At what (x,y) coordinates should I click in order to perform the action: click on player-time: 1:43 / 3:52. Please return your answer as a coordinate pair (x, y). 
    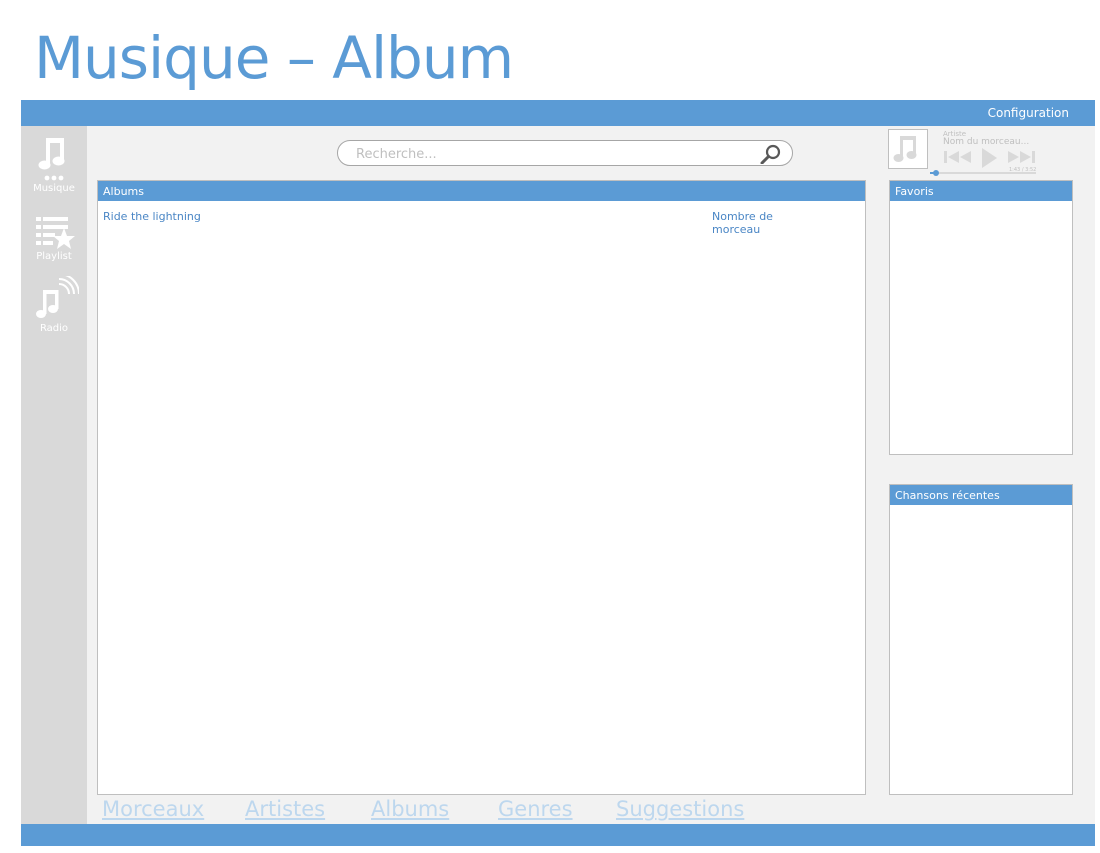
    Looking at the image, I should click on (1023, 170).